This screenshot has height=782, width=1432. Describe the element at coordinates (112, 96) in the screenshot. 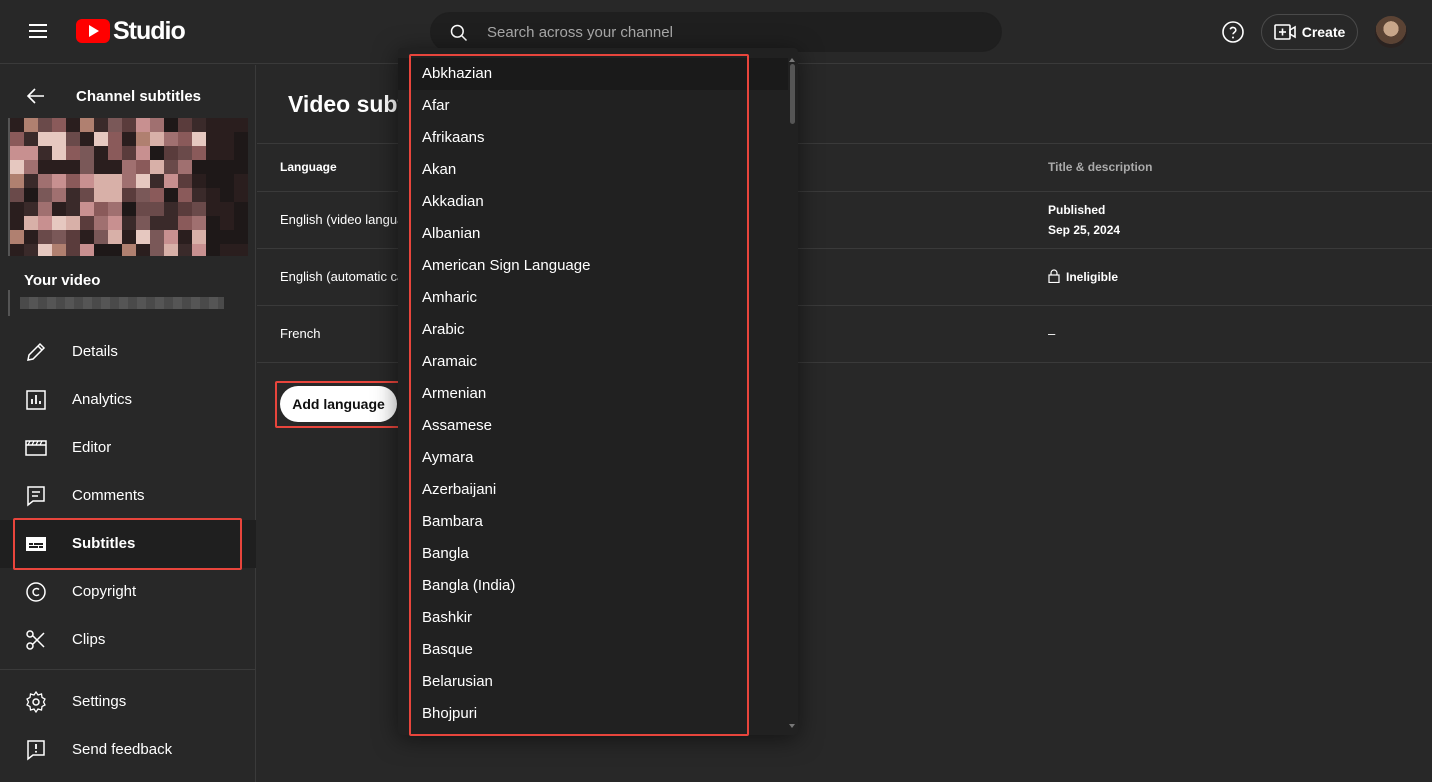

I see `back-to-channel-subtitles: Channel subtitles` at that location.